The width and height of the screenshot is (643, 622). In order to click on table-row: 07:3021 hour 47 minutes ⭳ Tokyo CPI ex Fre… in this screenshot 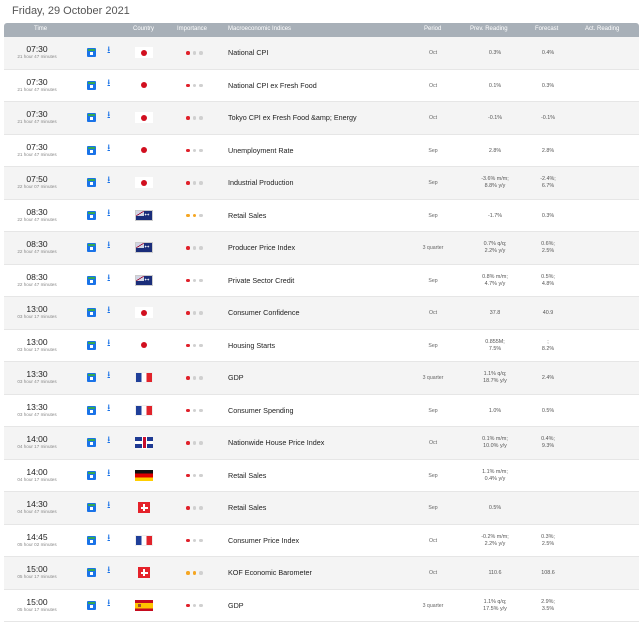, I will do `click(321, 118)`.